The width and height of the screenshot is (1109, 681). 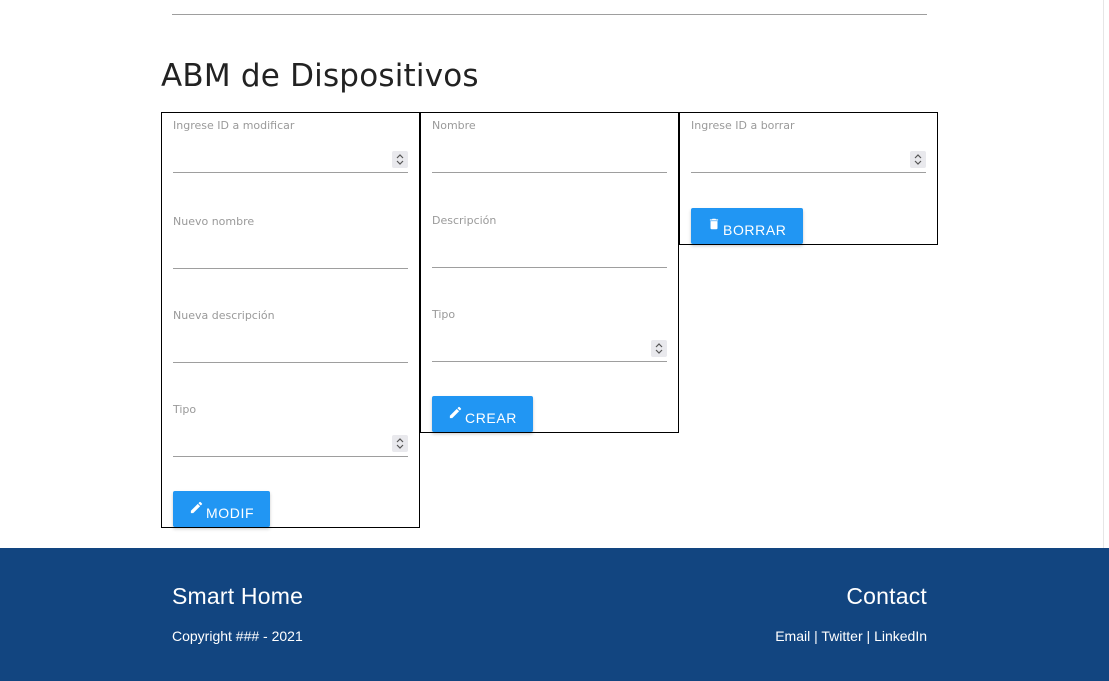 What do you see at coordinates (808, 157) in the screenshot?
I see `delete-id-input` at bounding box center [808, 157].